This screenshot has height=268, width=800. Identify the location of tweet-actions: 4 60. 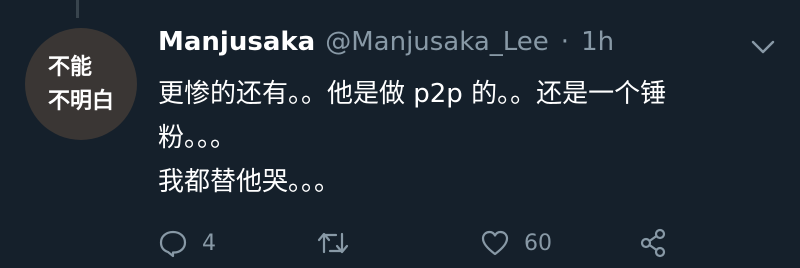
(478, 248).